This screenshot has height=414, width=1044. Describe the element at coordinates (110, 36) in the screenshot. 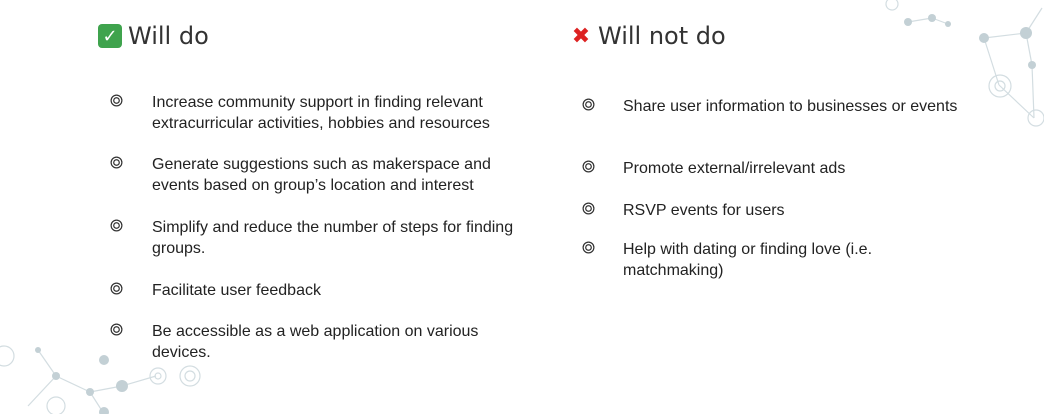

I see `check-mark-icon: ✓` at that location.